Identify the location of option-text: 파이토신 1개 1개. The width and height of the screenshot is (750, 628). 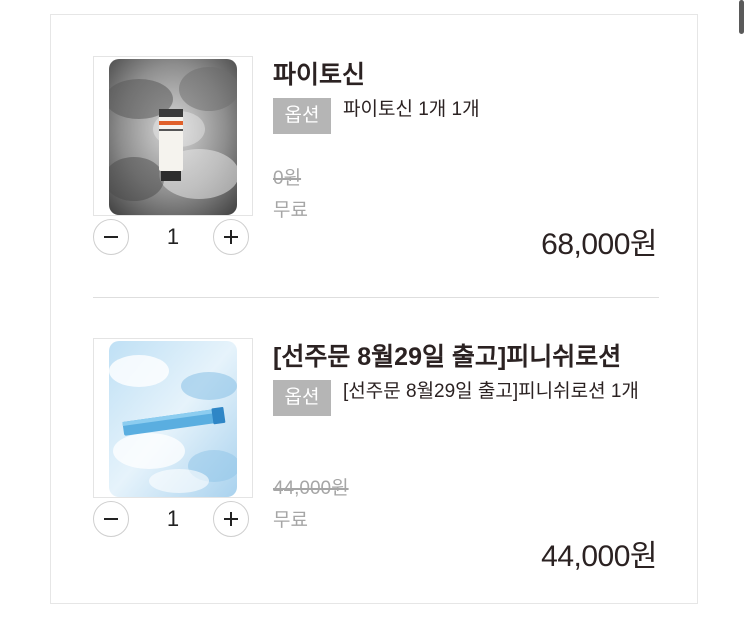
(411, 109).